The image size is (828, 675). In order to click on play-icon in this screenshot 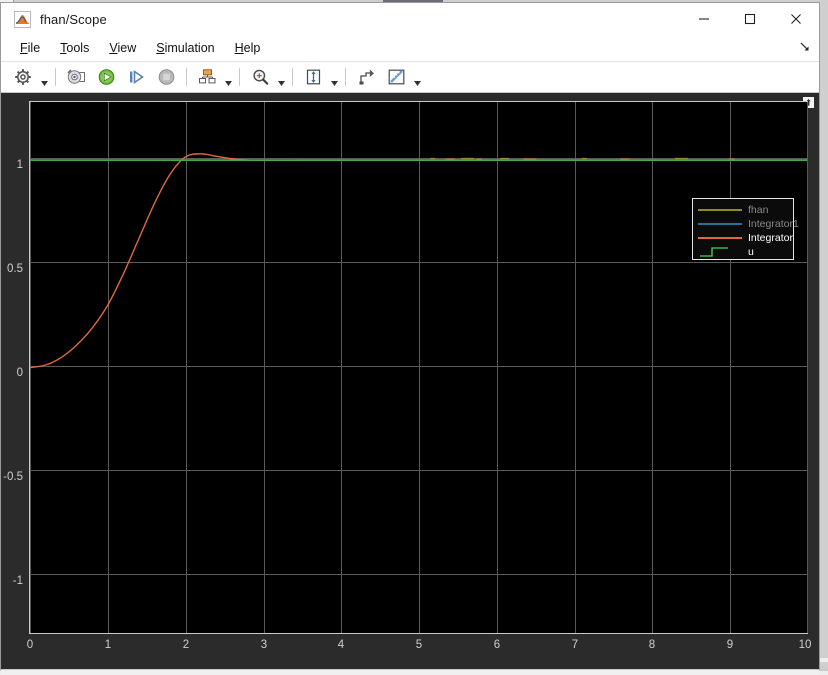, I will do `click(106, 77)`.